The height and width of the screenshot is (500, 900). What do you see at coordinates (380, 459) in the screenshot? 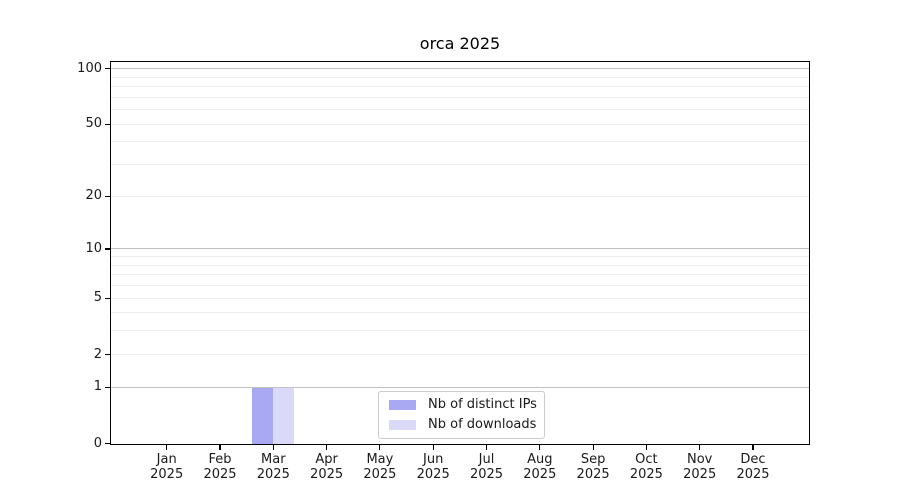
I see `x-tick-month: May` at bounding box center [380, 459].